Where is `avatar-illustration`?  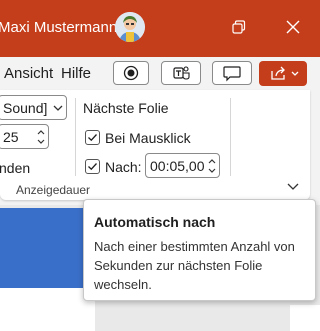 avatar-illustration is located at coordinates (130, 27).